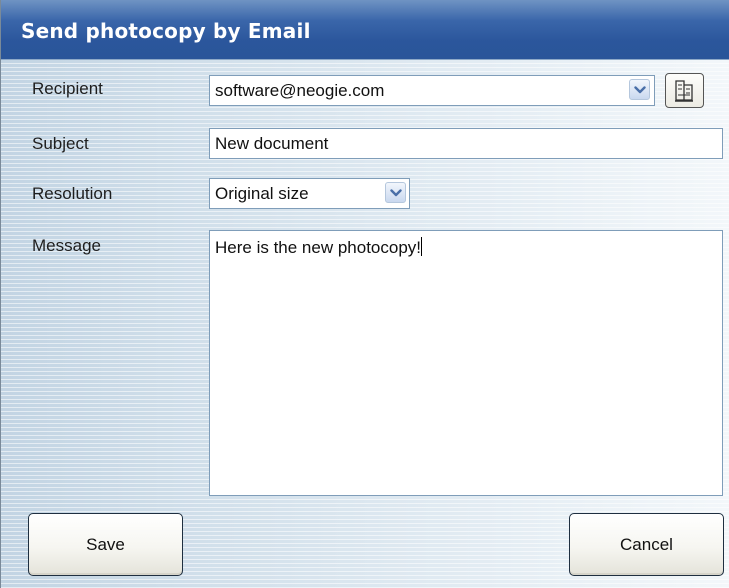 The width and height of the screenshot is (729, 588). I want to click on resolution-value: Original size, so click(262, 193).